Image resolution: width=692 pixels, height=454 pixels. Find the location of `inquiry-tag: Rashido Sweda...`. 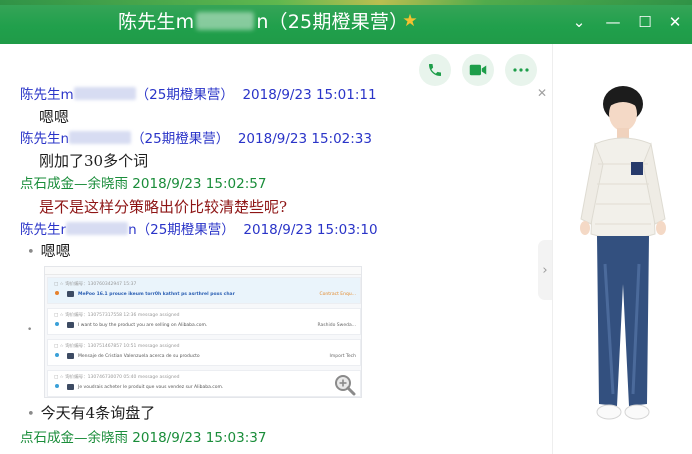

inquiry-tag: Rashido Sweda... is located at coordinates (336, 325).